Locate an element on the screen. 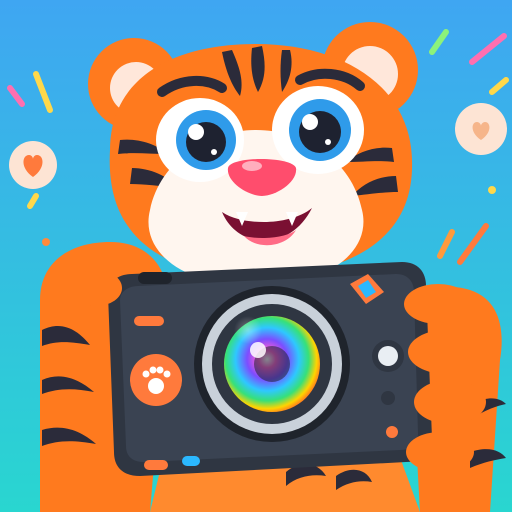 This screenshot has height=512, width=512. paw-icon is located at coordinates (156, 380).